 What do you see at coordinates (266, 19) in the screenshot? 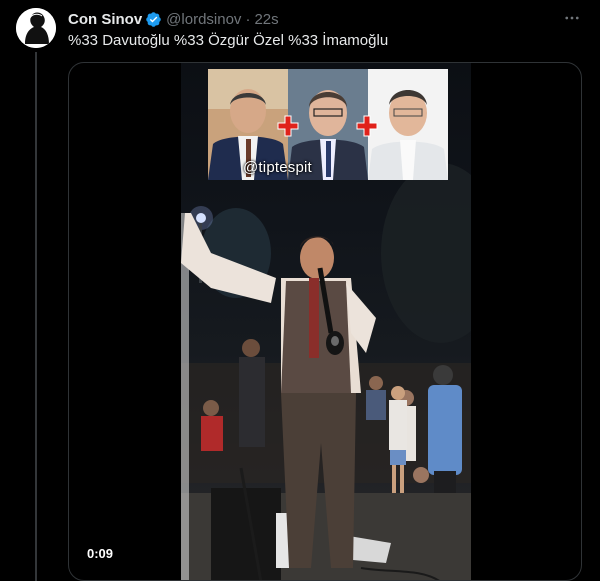
I see `timestamp: 22s` at bounding box center [266, 19].